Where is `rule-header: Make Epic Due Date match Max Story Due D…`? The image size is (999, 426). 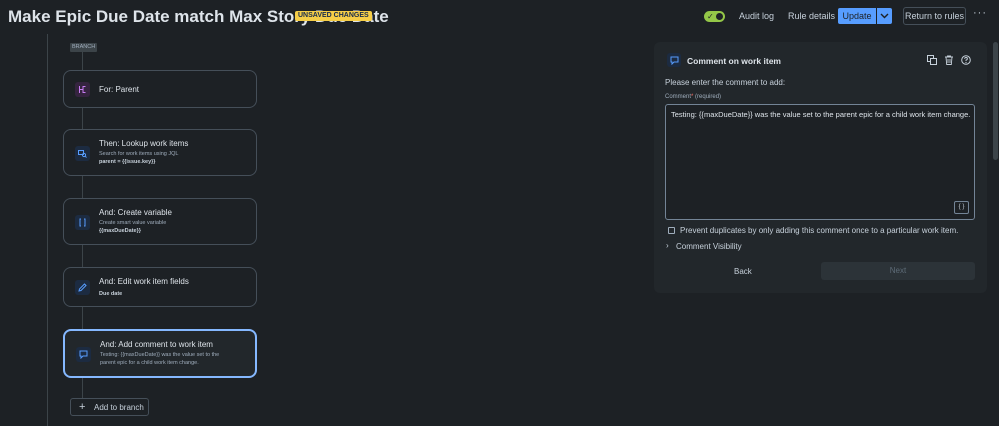 rule-header: Make Epic Due Date match Max Story Due D… is located at coordinates (499, 17).